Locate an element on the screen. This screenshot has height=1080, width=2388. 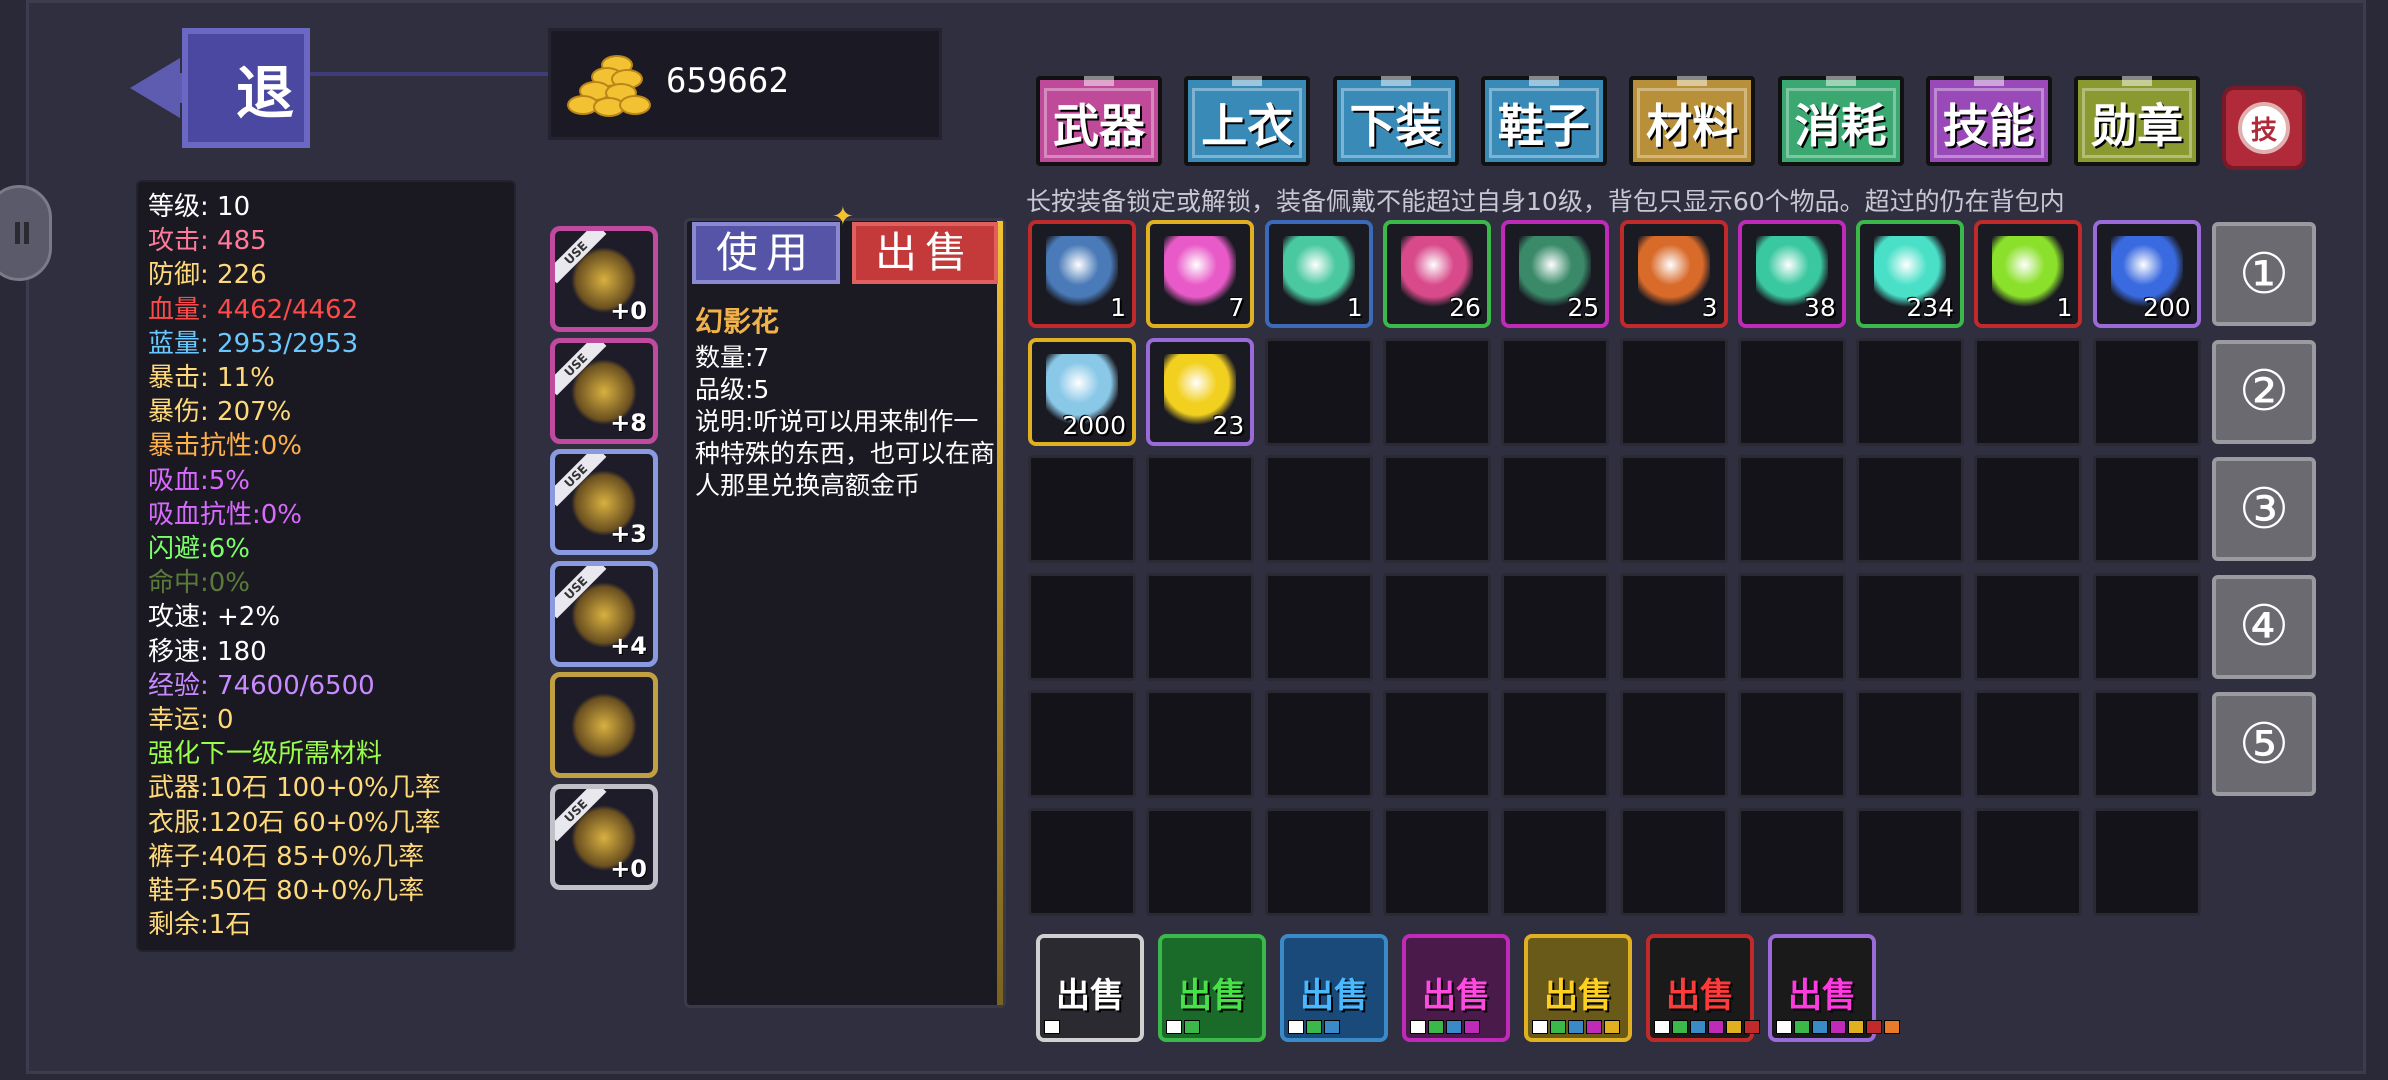
inventory-item: 23 is located at coordinates (1200, 391).